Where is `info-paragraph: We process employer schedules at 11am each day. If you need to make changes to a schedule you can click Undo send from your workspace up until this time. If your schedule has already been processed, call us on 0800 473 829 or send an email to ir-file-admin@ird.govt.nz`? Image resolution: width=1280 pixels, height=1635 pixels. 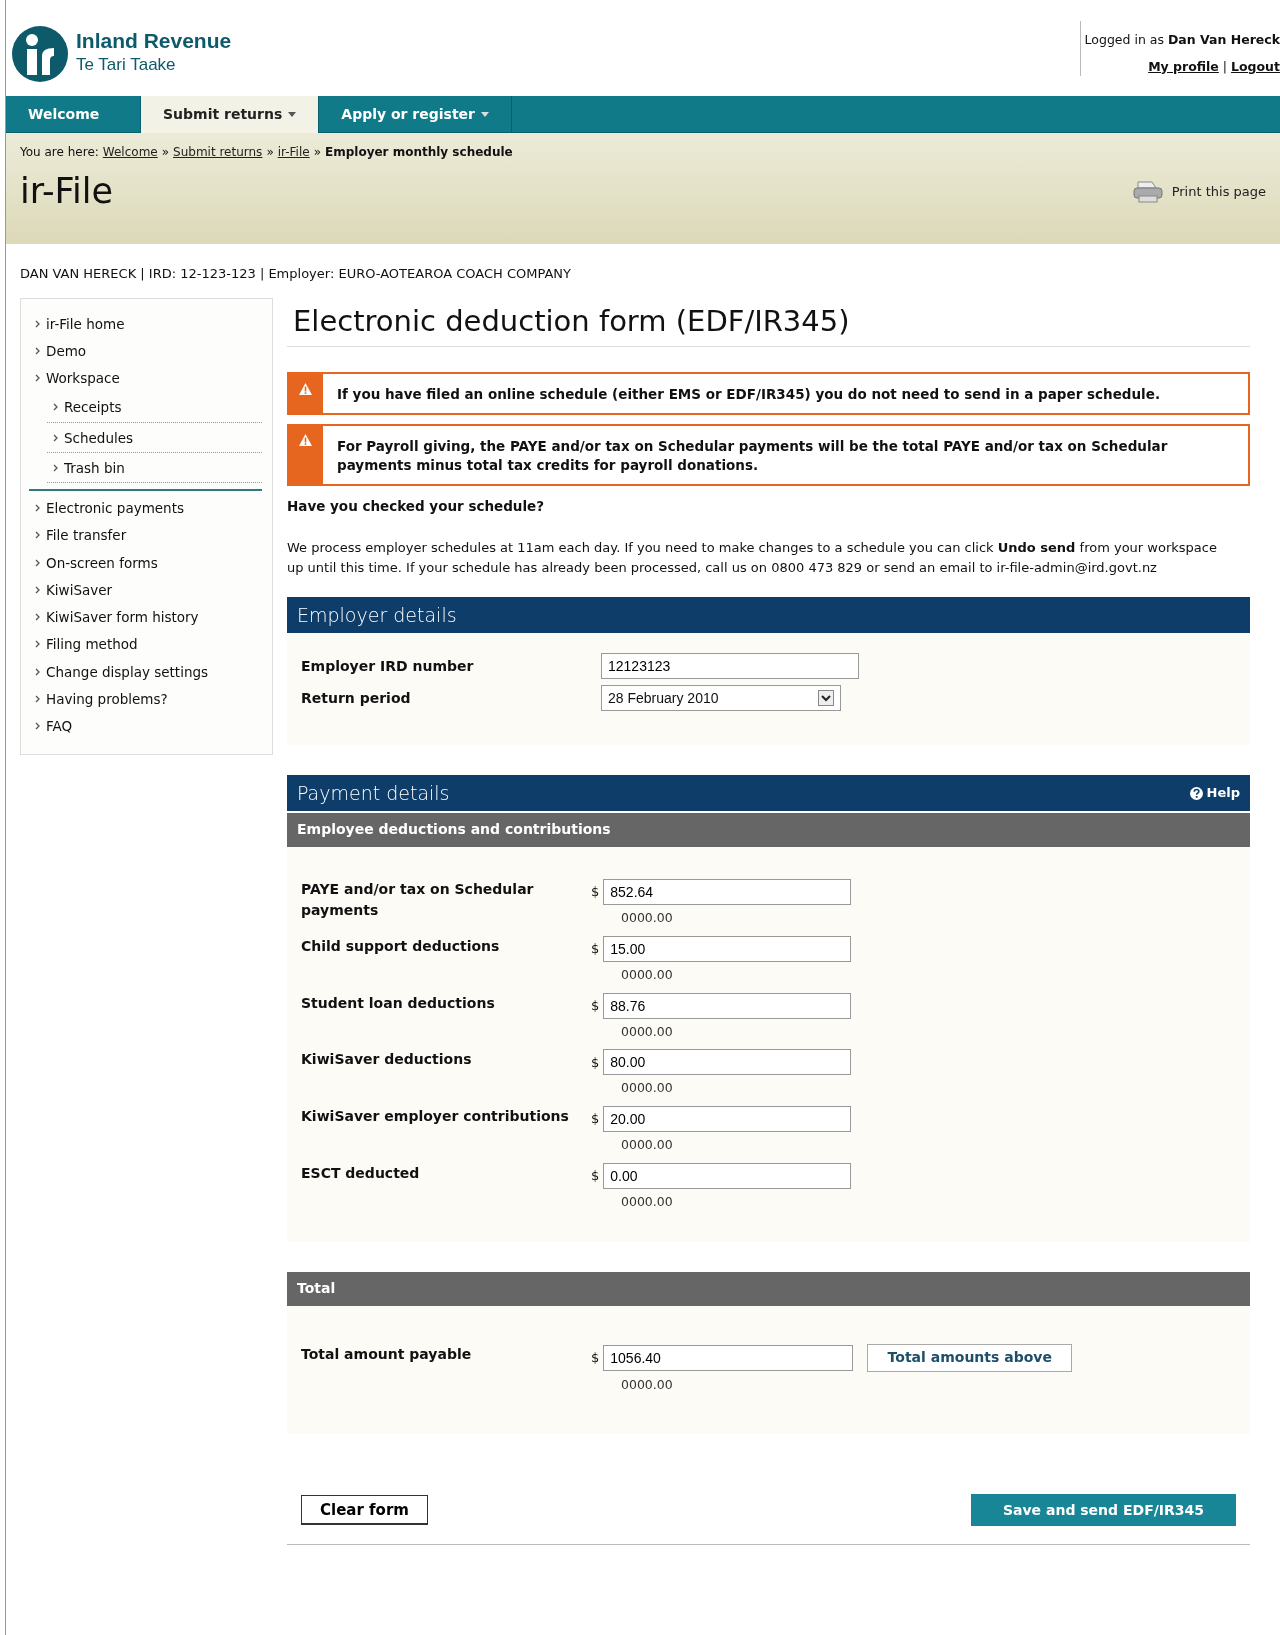 info-paragraph: We process employer schedules at 11am each day. If you need to make changes to a schedule you can click Undo send from your workspace up until this time. If your schedule has already been processed, call us on 0800 473 829 or send an email to ir-file-admin@ird.govt.nz is located at coordinates (752, 558).